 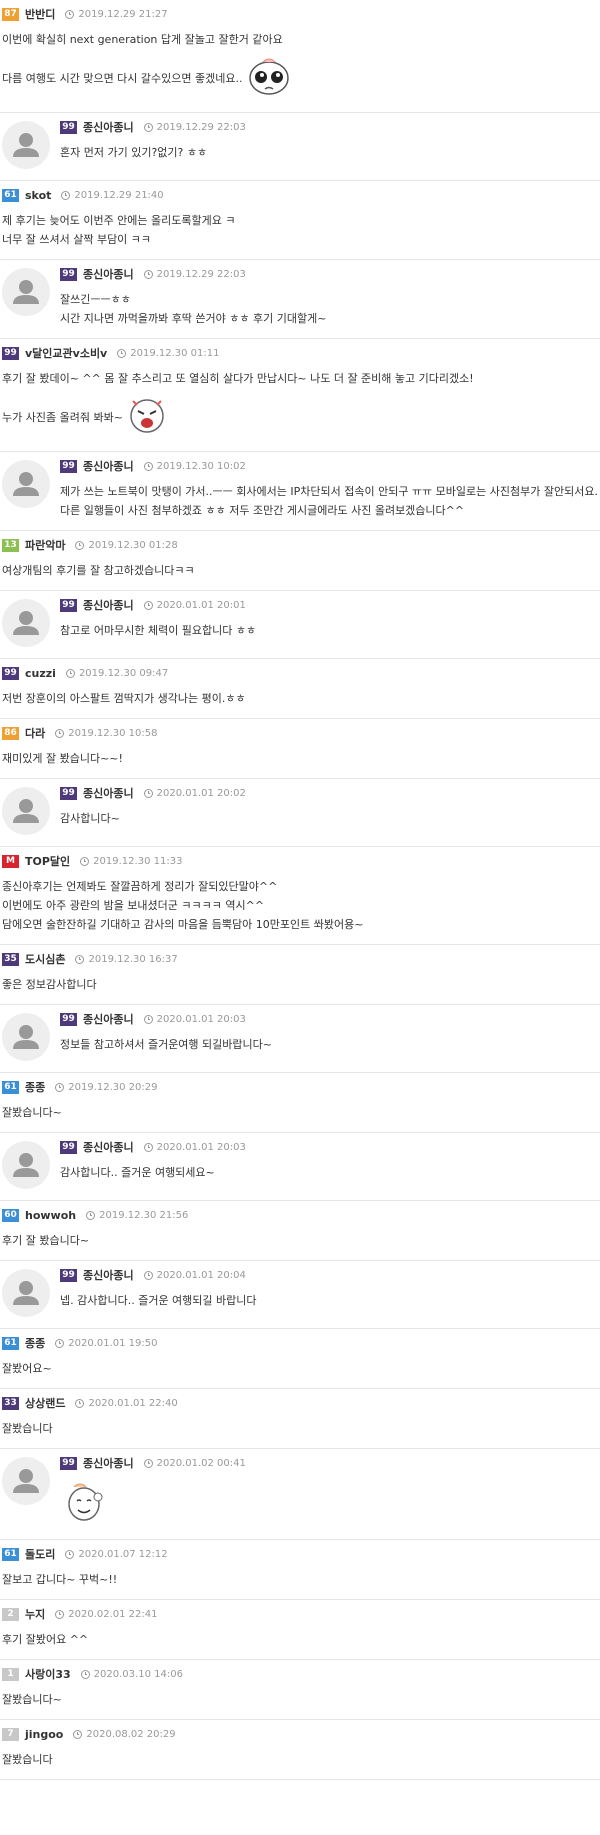 What do you see at coordinates (40, 673) in the screenshot?
I see `author-name: cuzzi` at bounding box center [40, 673].